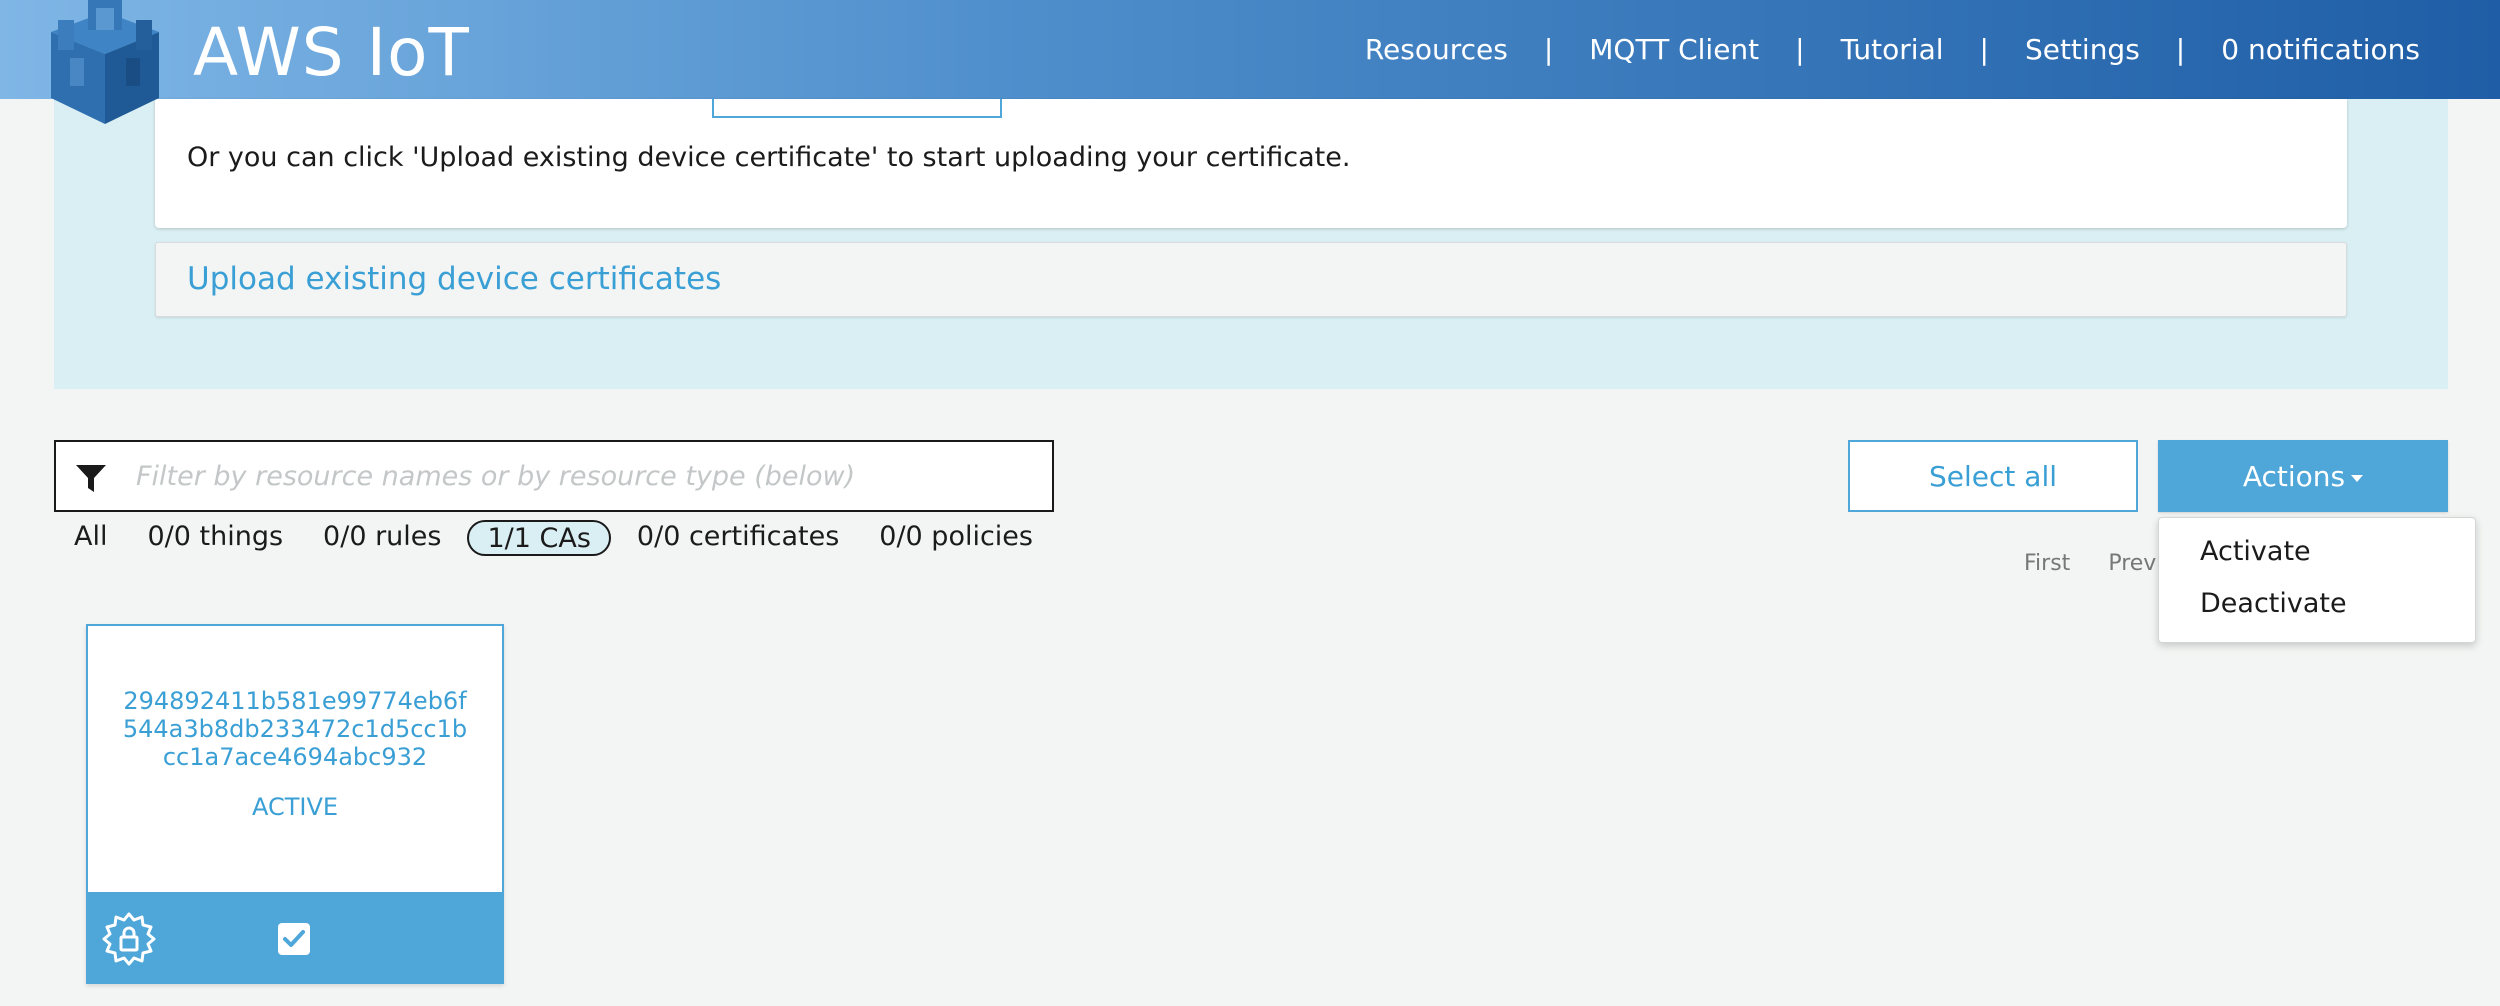  Describe the element at coordinates (2082, 49) in the screenshot. I see `nav-settings: Settings` at that location.